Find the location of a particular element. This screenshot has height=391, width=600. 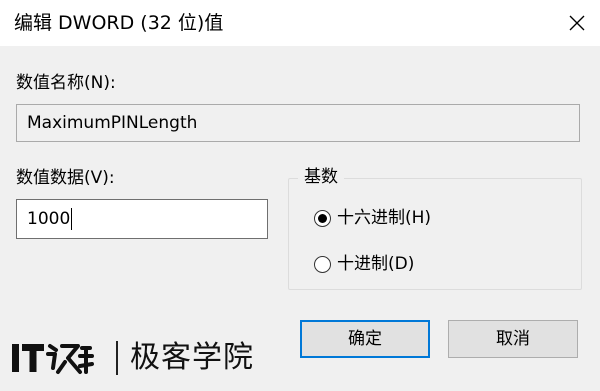

cancel-button: 取消 is located at coordinates (513, 339).